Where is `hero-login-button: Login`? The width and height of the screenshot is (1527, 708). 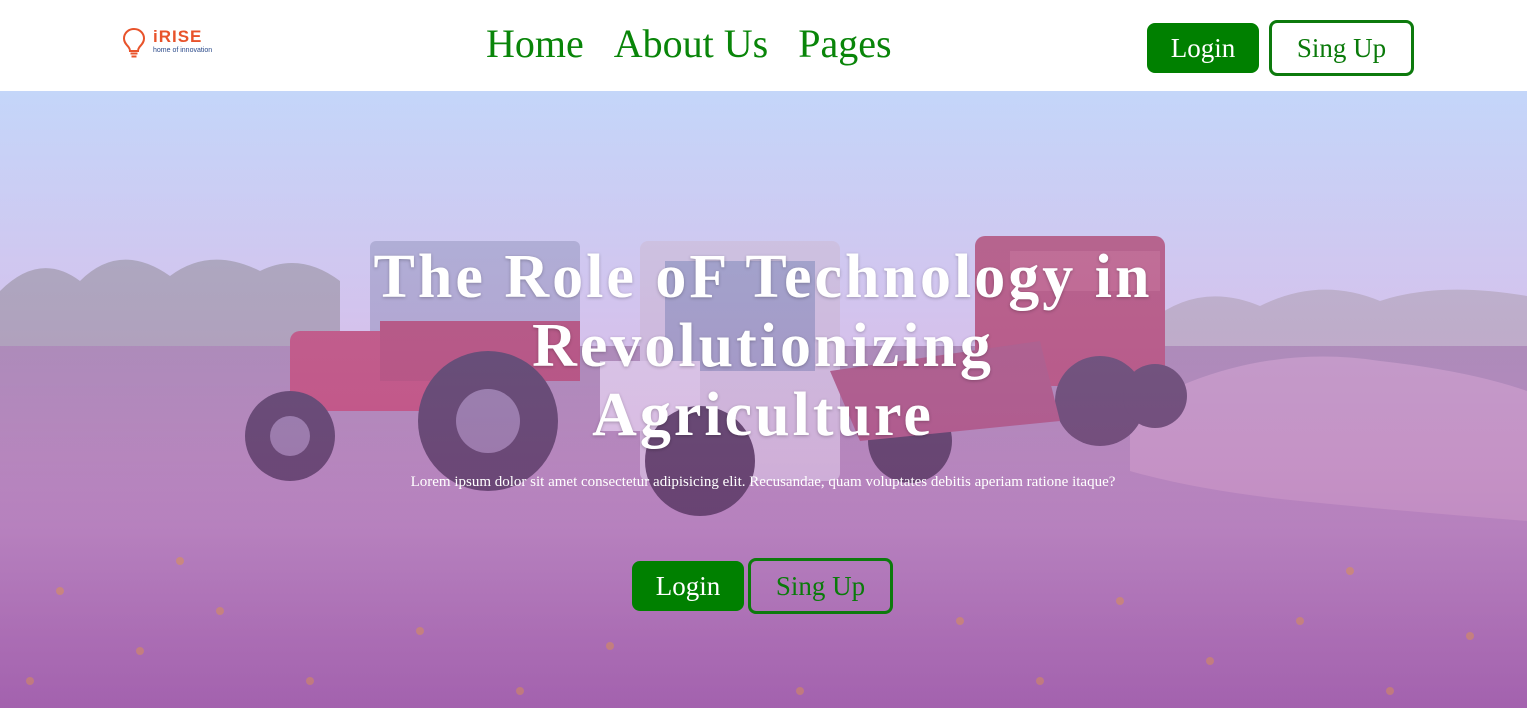
hero-login-button: Login is located at coordinates (688, 586).